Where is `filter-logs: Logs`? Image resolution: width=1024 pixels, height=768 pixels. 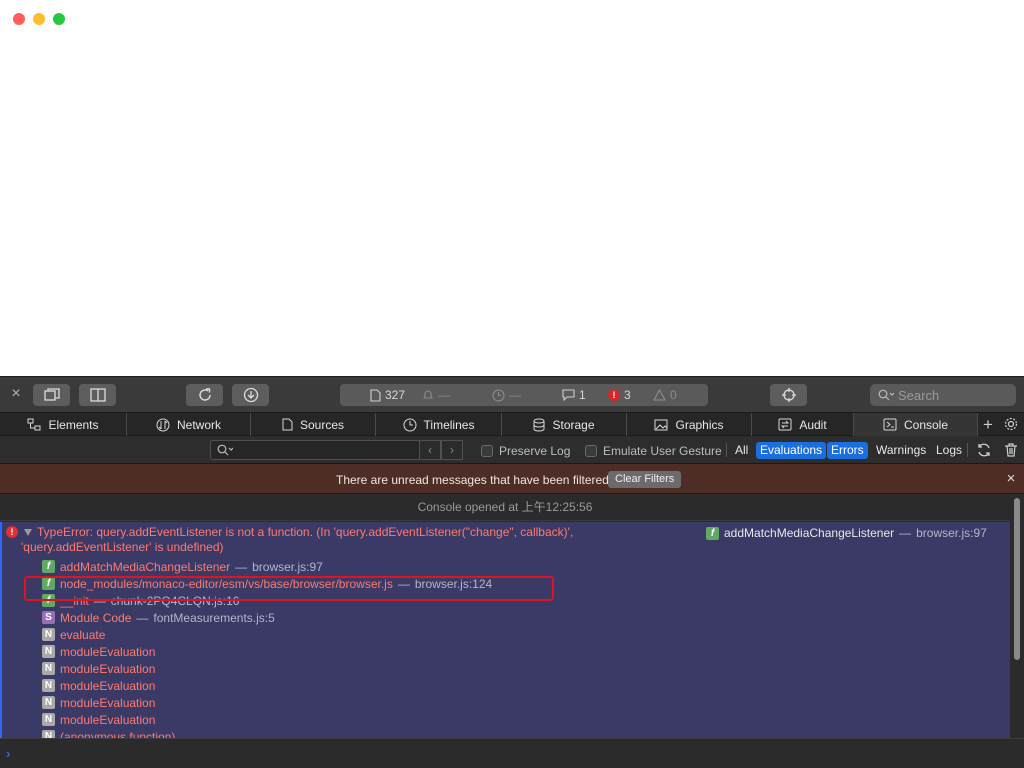 filter-logs: Logs is located at coordinates (949, 450).